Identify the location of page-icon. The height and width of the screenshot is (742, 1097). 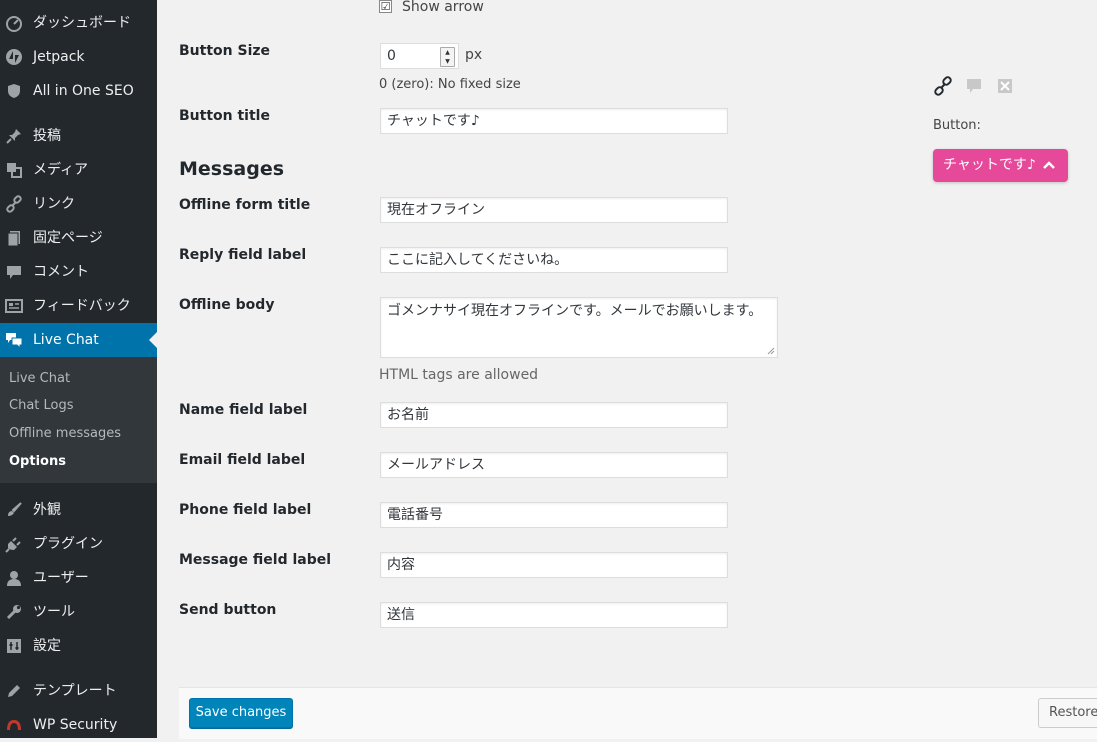
(14, 238).